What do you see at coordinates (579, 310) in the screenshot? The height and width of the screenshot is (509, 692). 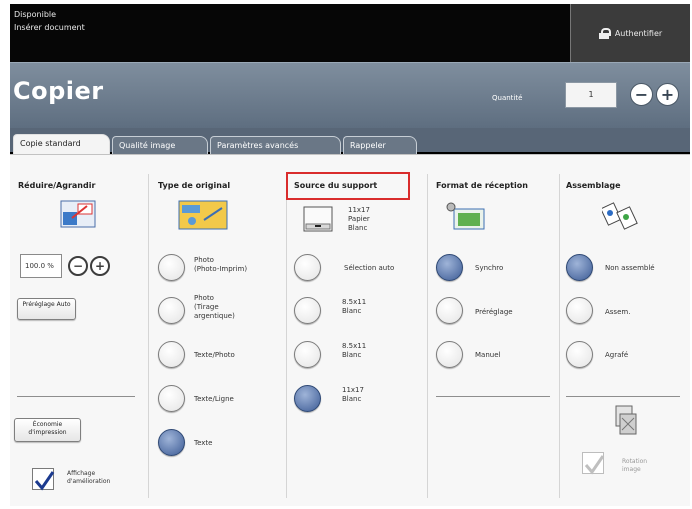 I see `collation-radio-collated` at bounding box center [579, 310].